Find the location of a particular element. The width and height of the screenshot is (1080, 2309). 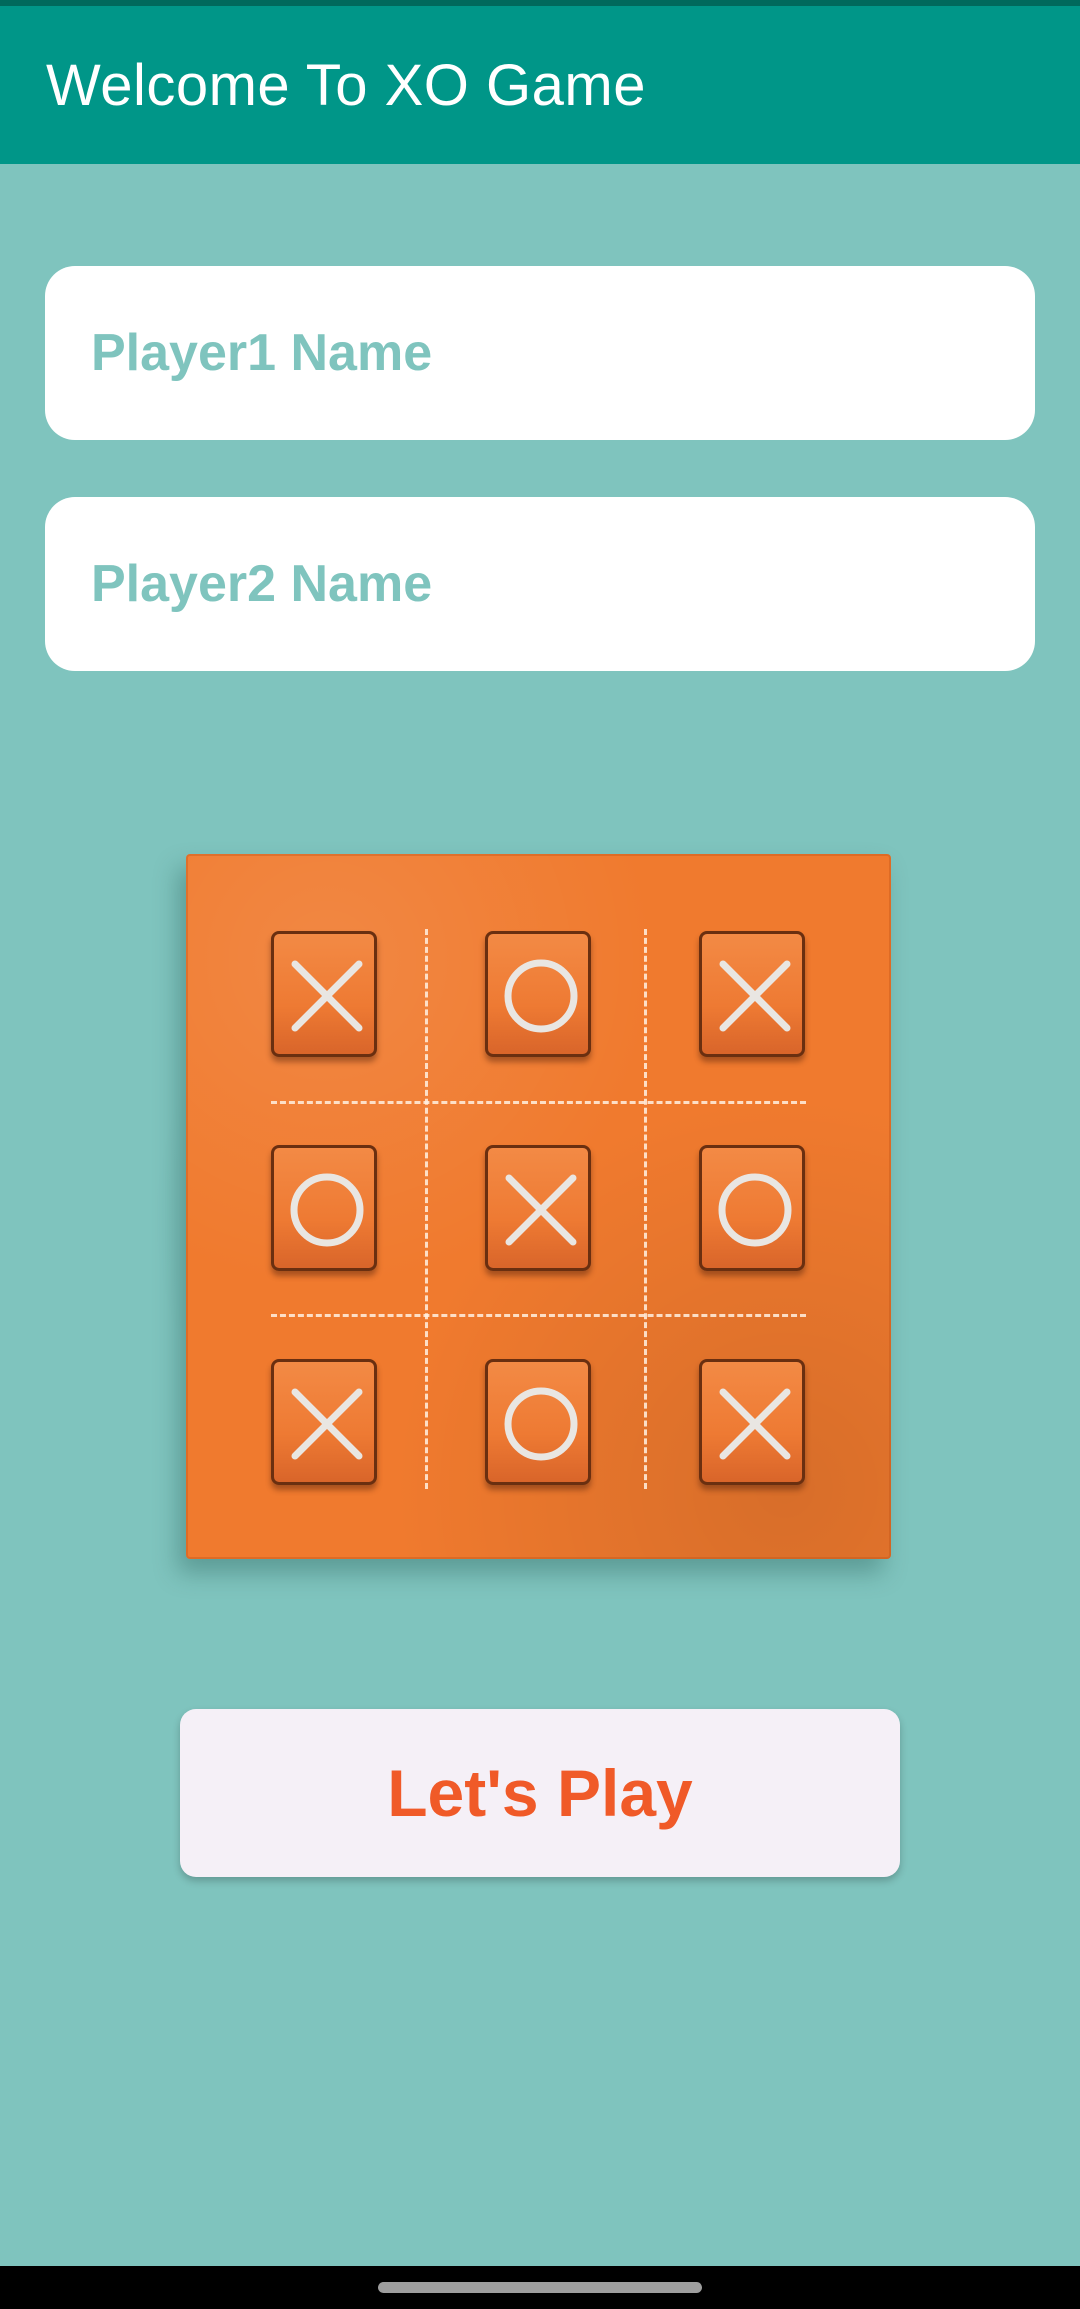

lets-play-button: Let's Play is located at coordinates (540, 1793).